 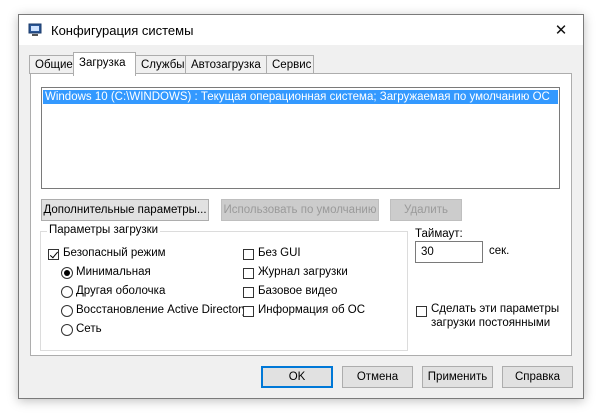 What do you see at coordinates (67, 273) in the screenshot?
I see `radio-minimal` at bounding box center [67, 273].